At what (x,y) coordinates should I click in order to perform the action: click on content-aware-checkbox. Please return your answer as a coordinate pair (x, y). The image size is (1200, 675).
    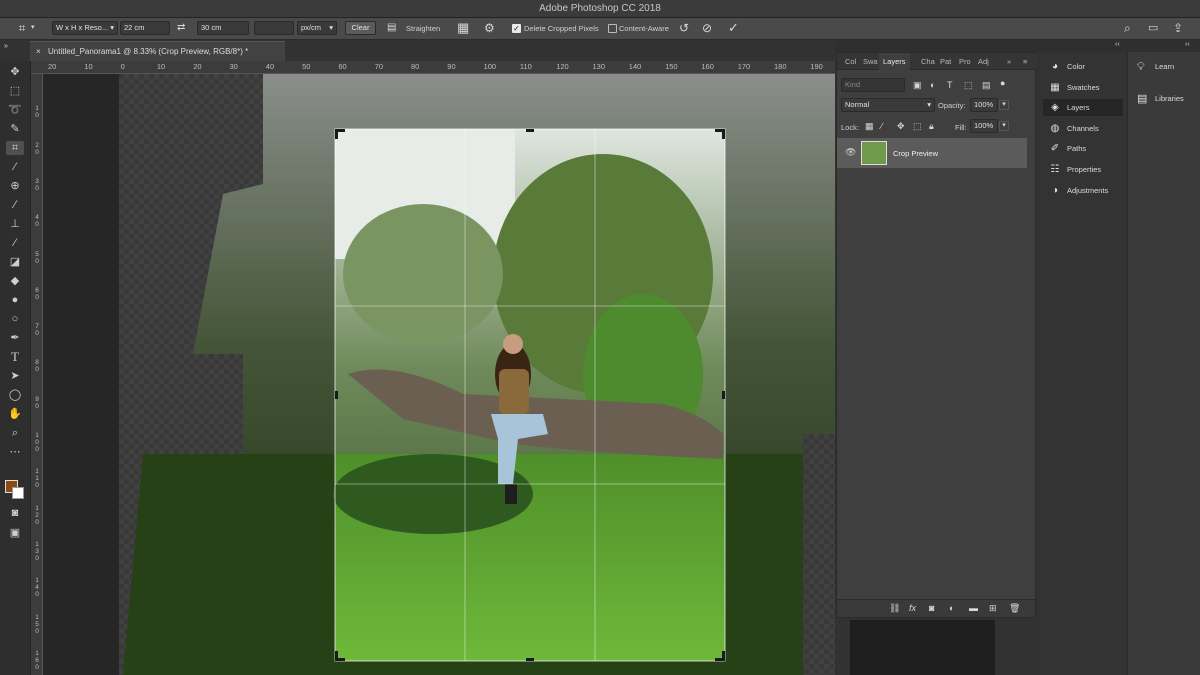
    Looking at the image, I should click on (612, 28).